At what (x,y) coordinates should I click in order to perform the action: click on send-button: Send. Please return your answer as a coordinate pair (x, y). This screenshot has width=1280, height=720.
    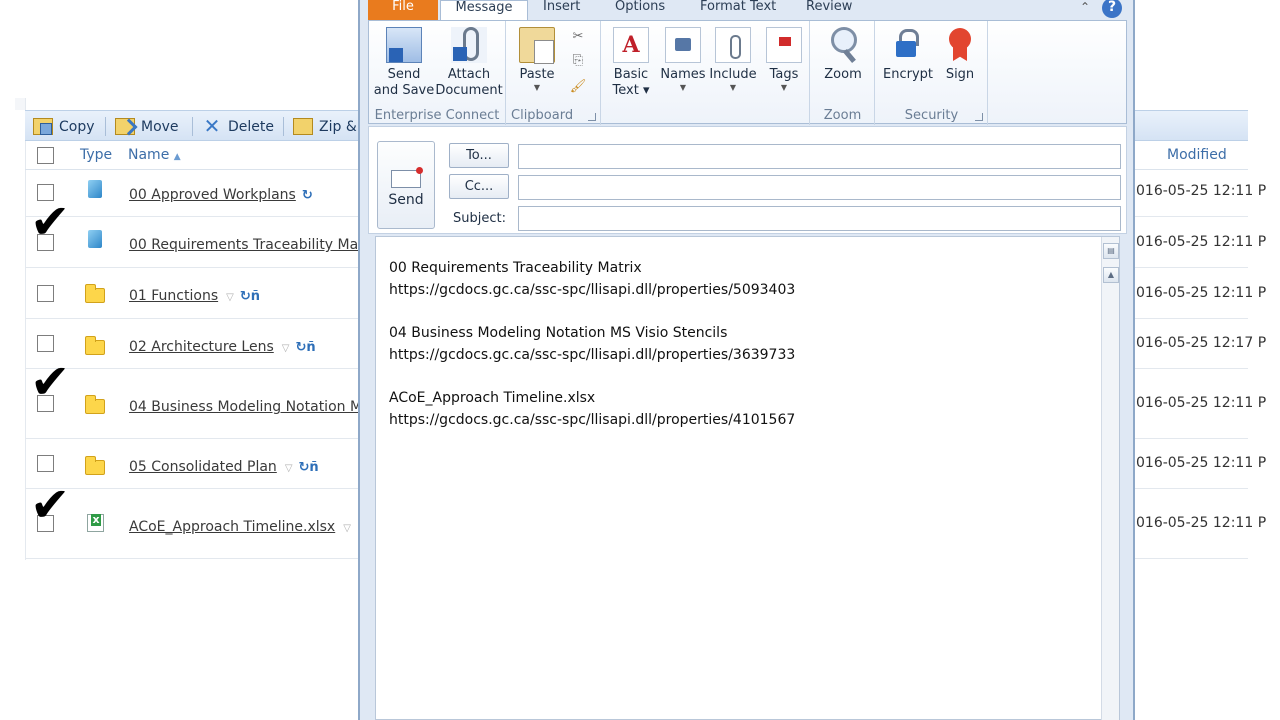
    Looking at the image, I should click on (406, 185).